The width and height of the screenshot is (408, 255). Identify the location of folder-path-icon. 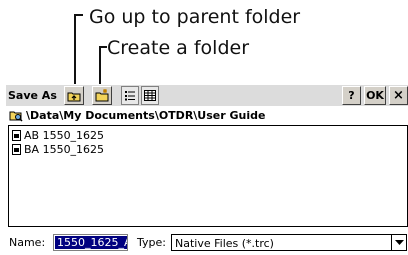
(16, 116).